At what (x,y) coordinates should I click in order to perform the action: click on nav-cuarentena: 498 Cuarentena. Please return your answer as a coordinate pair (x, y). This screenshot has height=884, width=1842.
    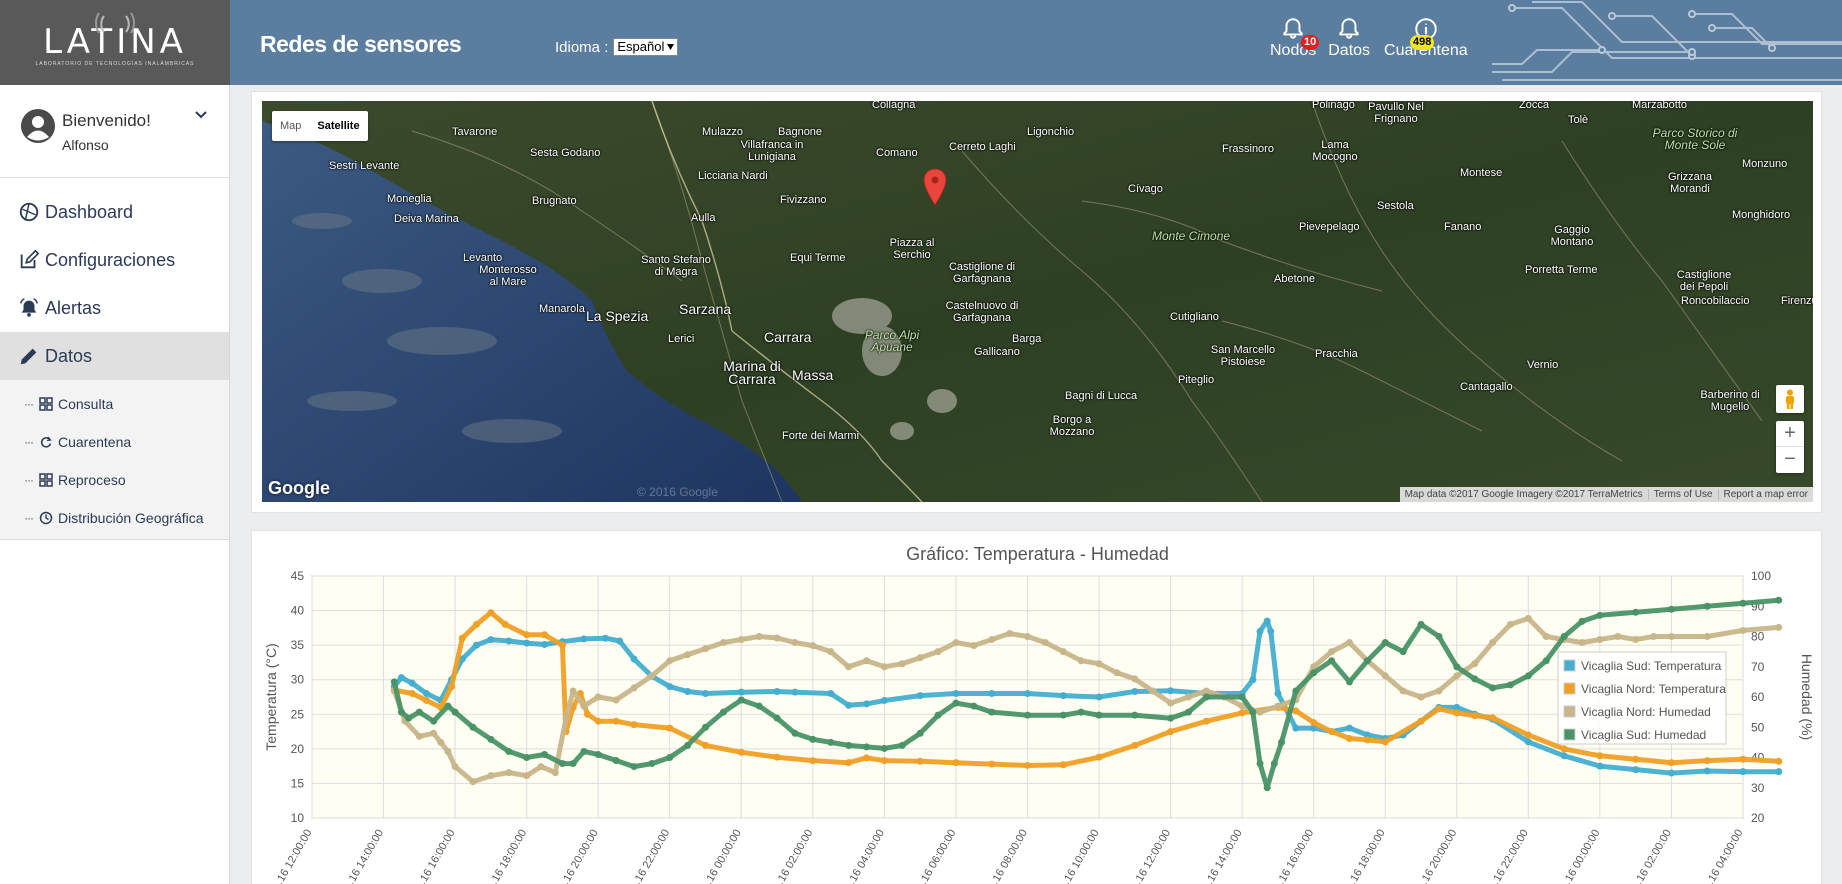
    Looking at the image, I should click on (1426, 38).